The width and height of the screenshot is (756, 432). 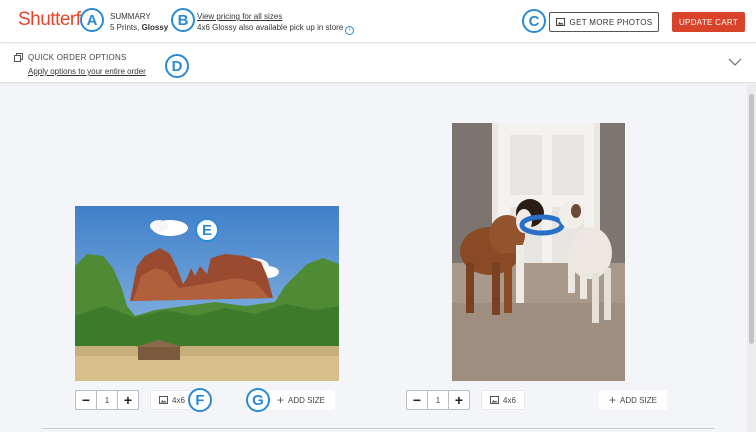 I want to click on summary-detail: 5 Prints, Glossy, so click(x=139, y=27).